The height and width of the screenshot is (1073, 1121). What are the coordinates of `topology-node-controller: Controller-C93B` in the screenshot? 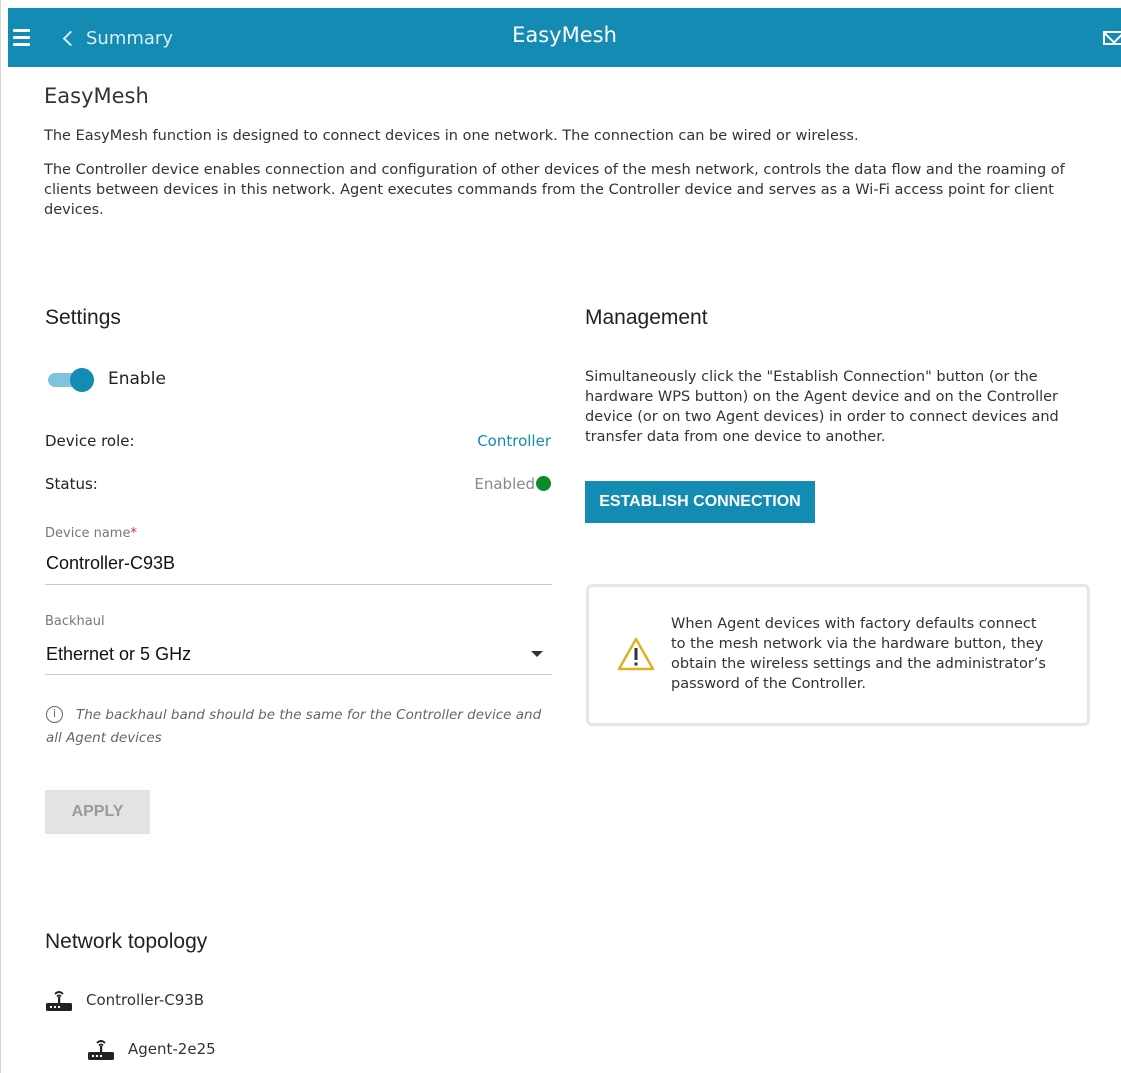 It's located at (124, 1000).